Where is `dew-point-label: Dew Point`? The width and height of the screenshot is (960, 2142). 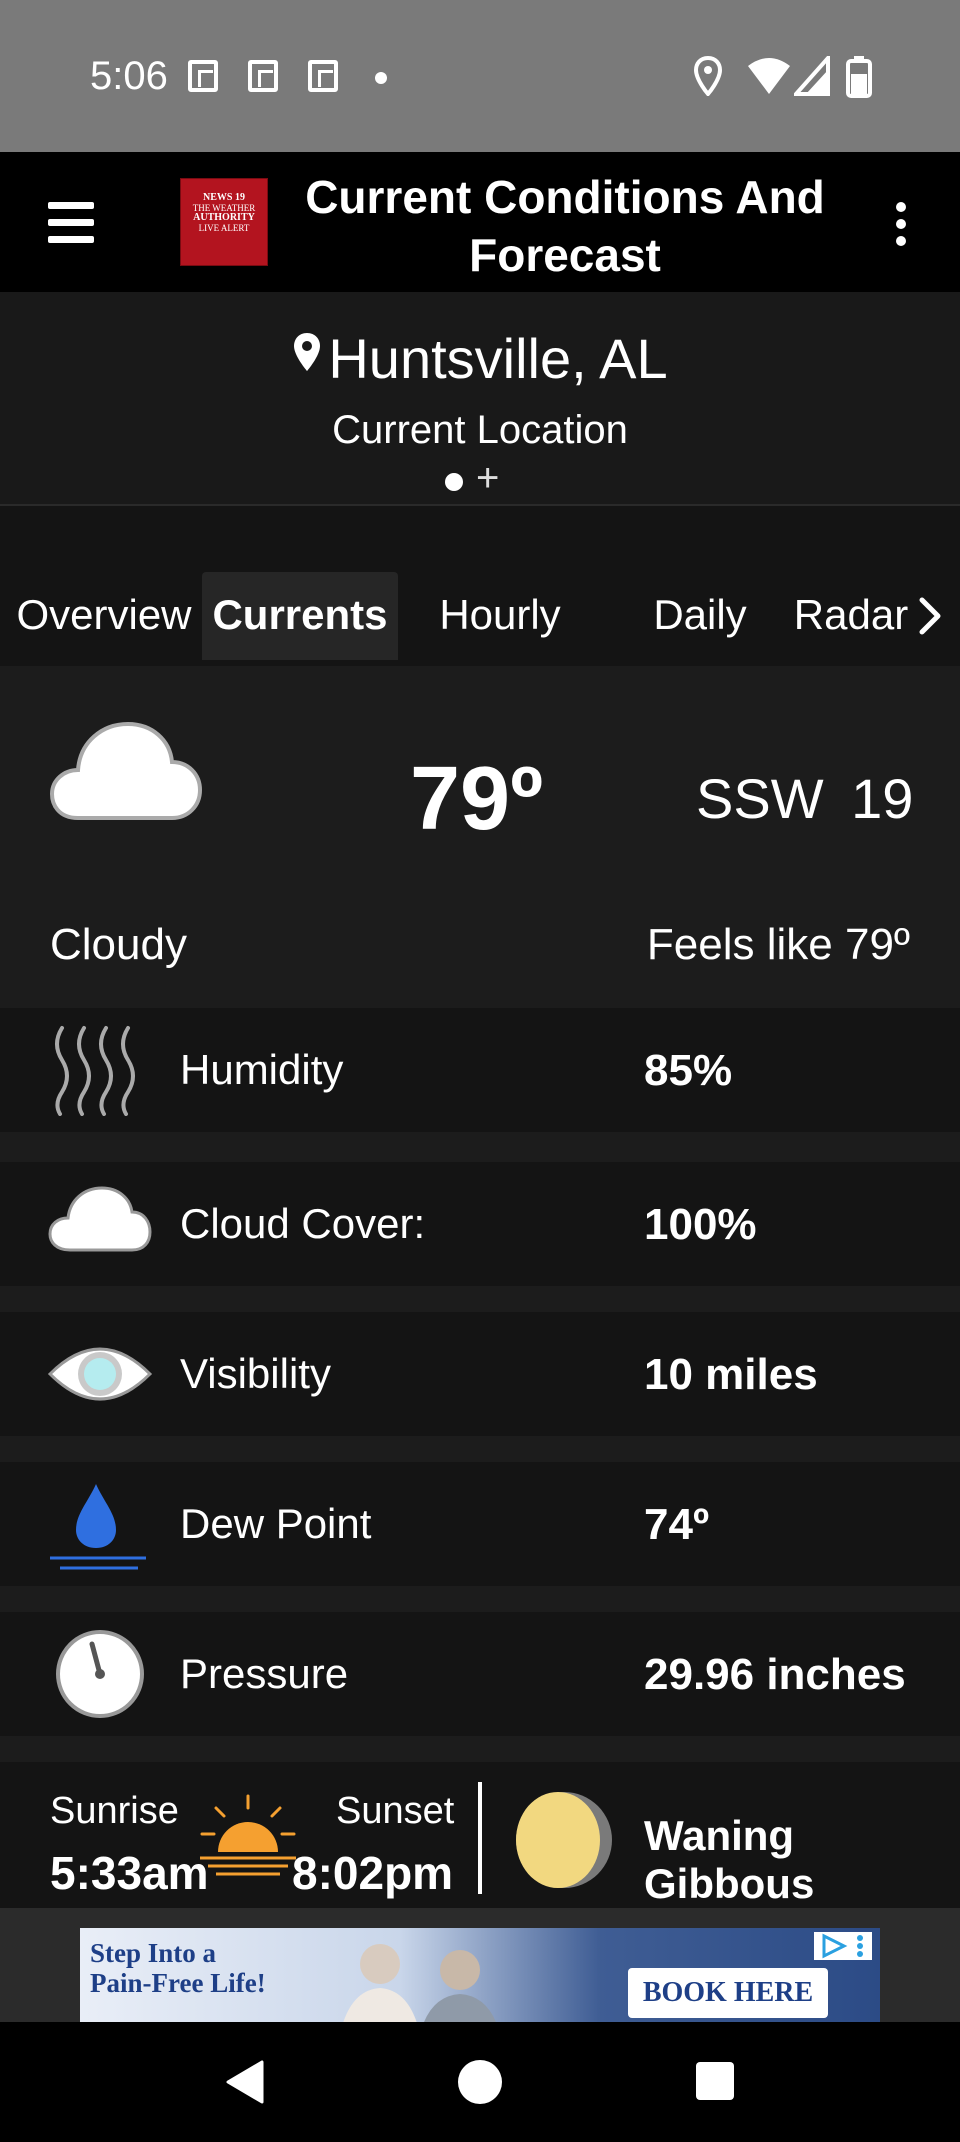 dew-point-label: Dew Point is located at coordinates (276, 1523).